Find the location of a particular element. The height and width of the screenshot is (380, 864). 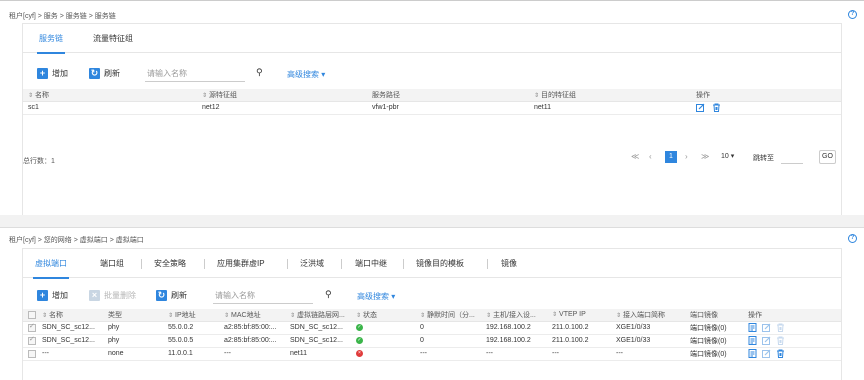

tab-service-chain: 服务链 is located at coordinates (51, 39).